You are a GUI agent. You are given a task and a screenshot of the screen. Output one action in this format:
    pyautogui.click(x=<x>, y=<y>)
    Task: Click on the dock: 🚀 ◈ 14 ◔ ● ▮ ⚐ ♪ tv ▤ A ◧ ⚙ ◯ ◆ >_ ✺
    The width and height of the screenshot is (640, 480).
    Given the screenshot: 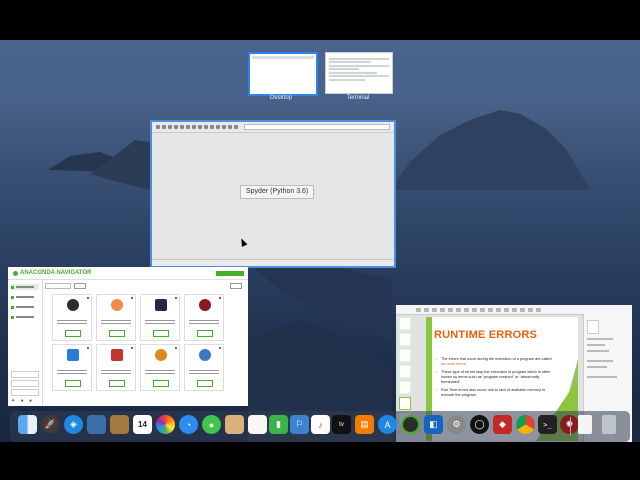 What is the action you would take?
    pyautogui.click(x=320, y=426)
    